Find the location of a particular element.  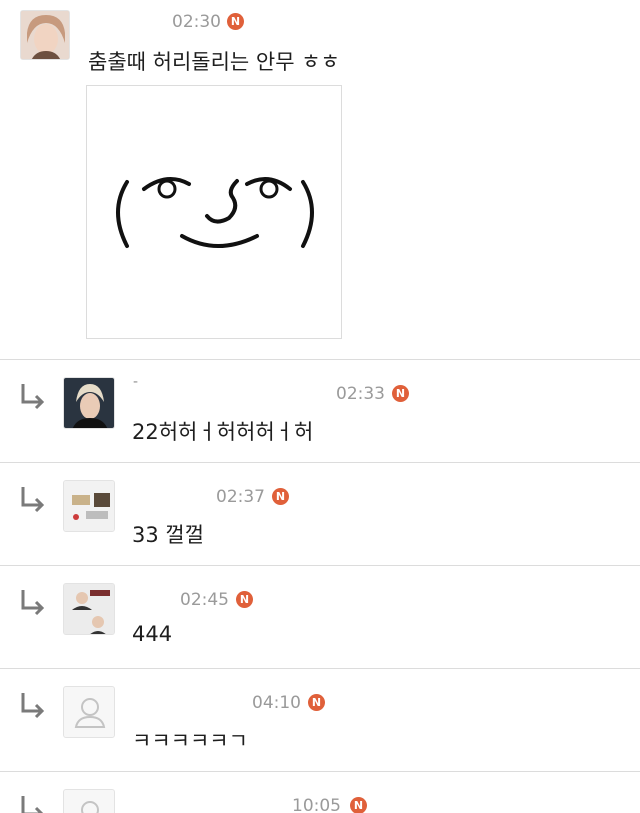

comment-text: 춤출때 허리돌리는 안무 ㅎㅎ is located at coordinates (214, 62).